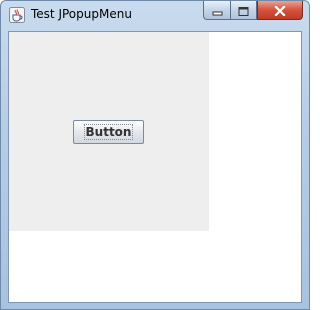  I want to click on minimize-icon, so click(217, 10).